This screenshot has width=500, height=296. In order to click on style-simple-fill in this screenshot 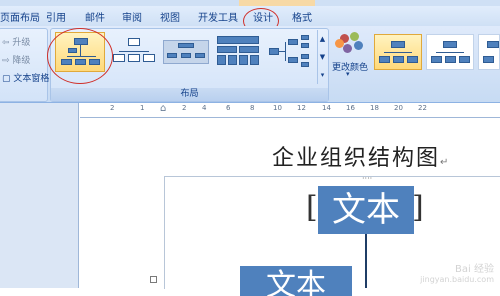, I will do `click(398, 52)`.